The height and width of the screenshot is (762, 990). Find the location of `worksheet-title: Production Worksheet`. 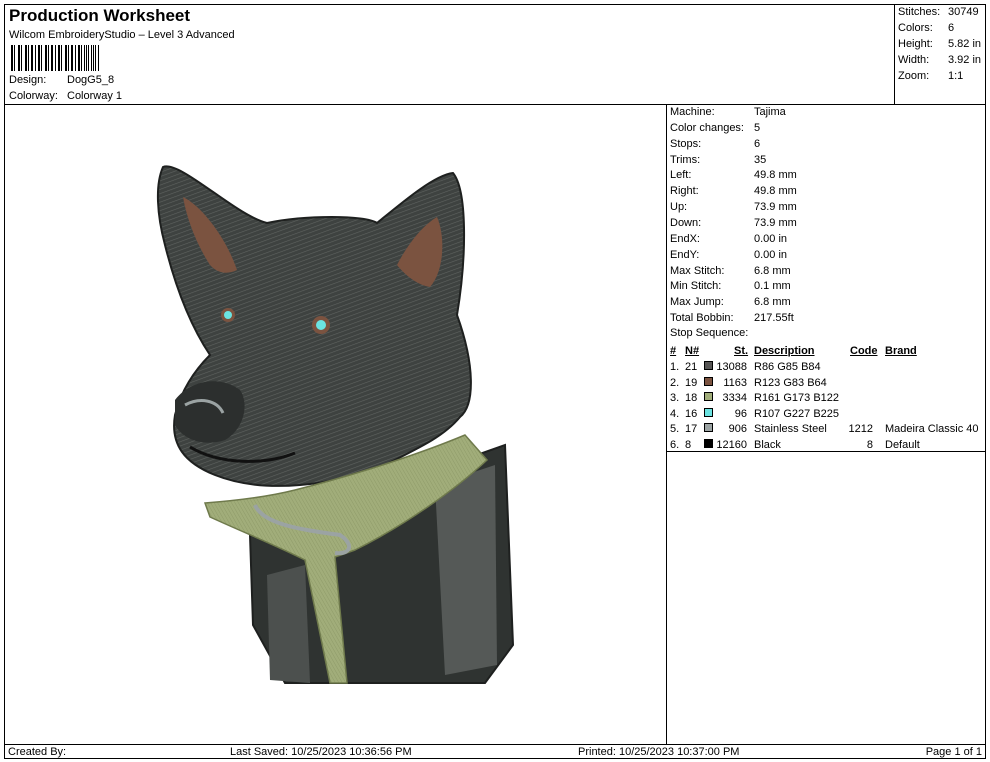

worksheet-title: Production Worksheet is located at coordinates (100, 15).